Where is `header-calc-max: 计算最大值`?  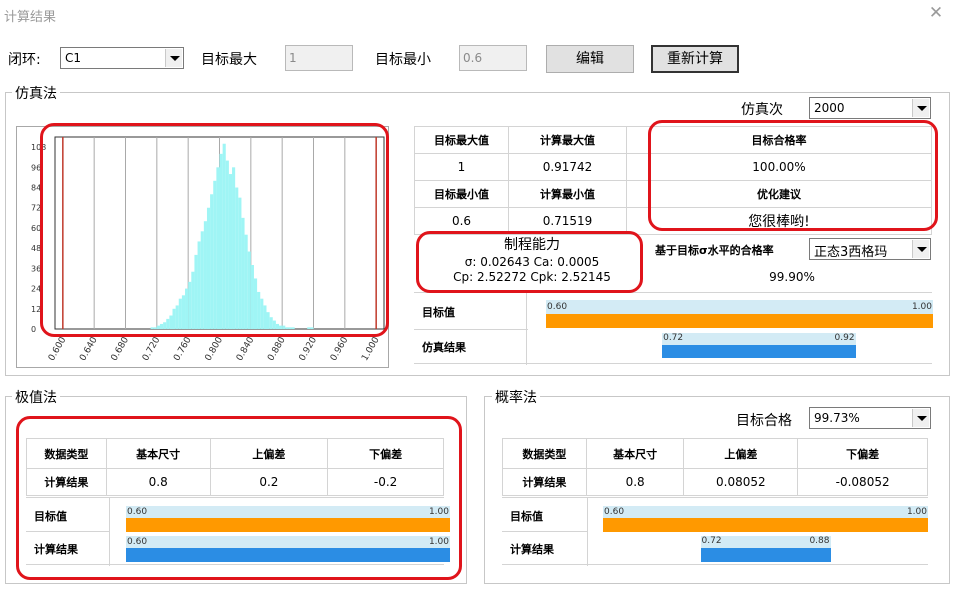
header-calc-max: 计算最大值 is located at coordinates (567, 140).